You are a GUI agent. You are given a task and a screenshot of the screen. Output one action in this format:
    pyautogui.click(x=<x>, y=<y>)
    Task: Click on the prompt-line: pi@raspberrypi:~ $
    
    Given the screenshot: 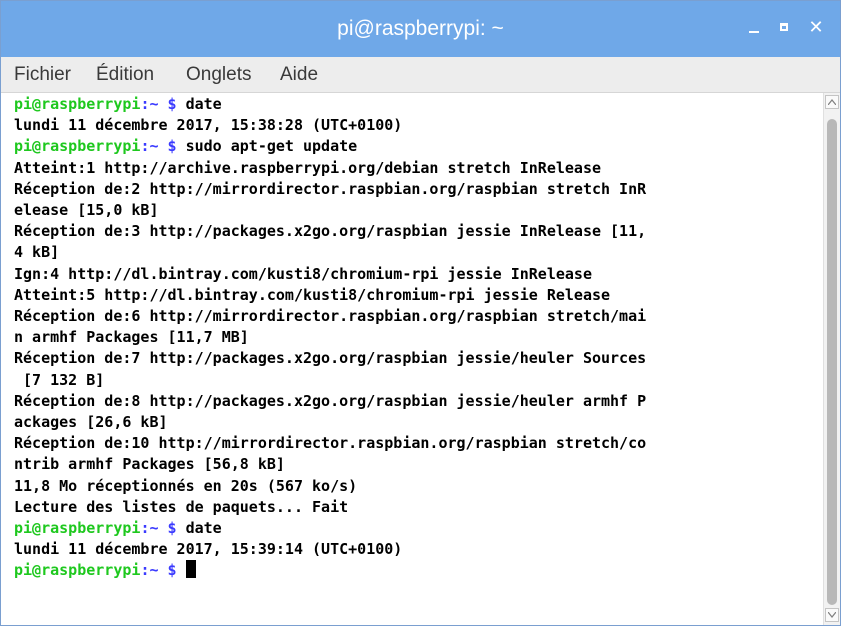 What is the action you would take?
    pyautogui.click(x=105, y=570)
    